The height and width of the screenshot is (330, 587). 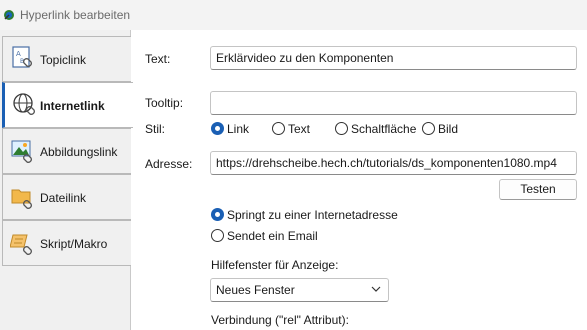 I want to click on style-radio-text, so click(x=278, y=128).